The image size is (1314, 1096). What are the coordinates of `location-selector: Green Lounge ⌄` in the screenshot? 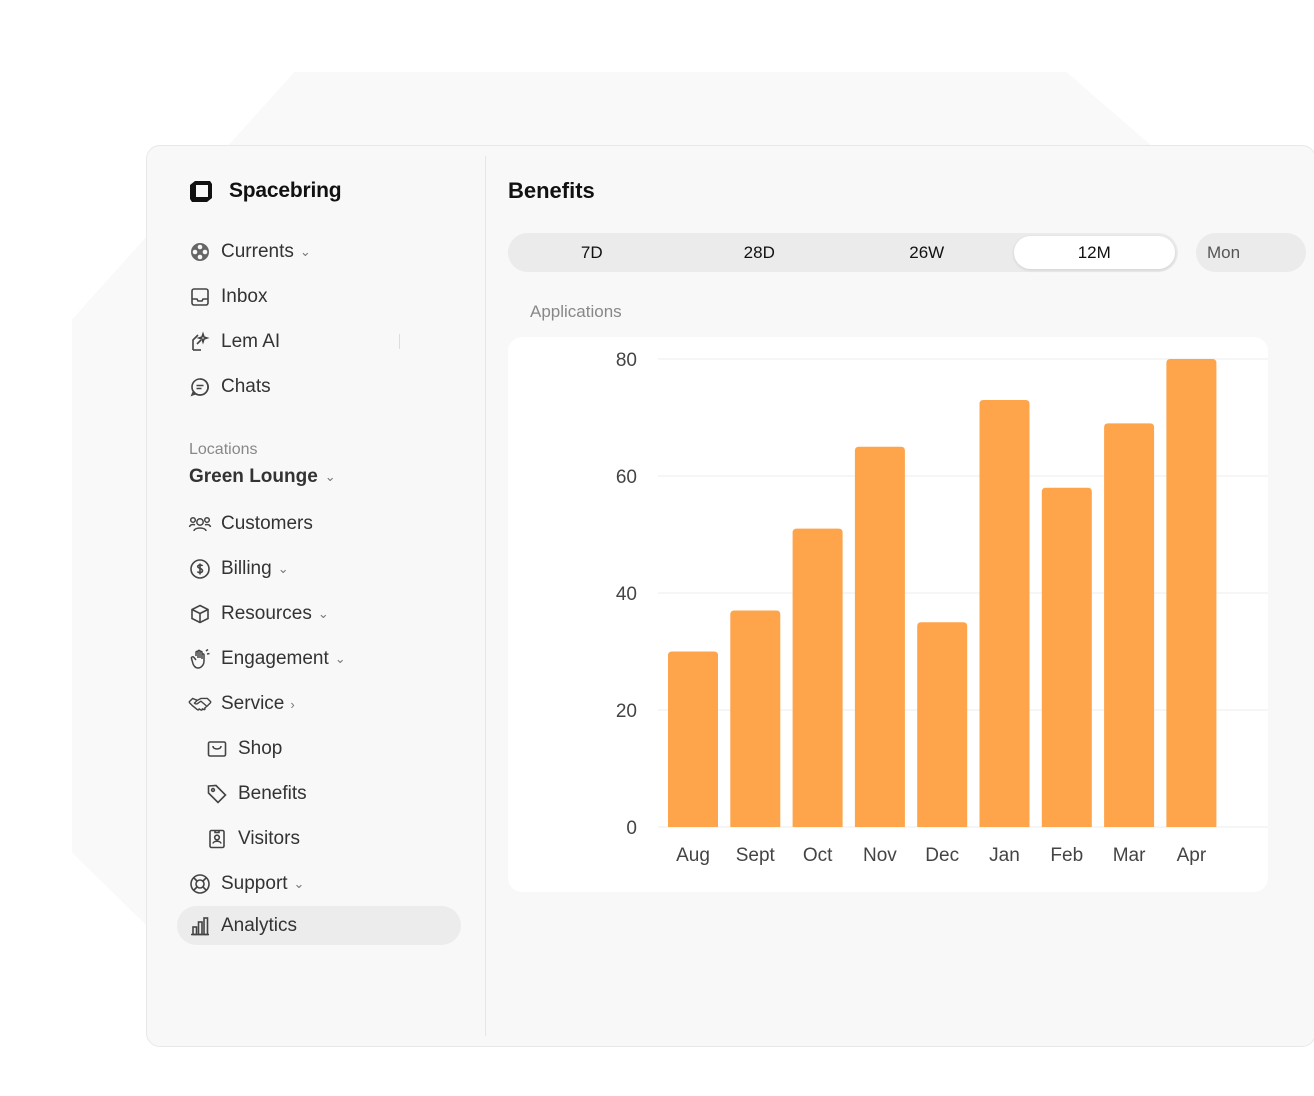 It's located at (262, 477).